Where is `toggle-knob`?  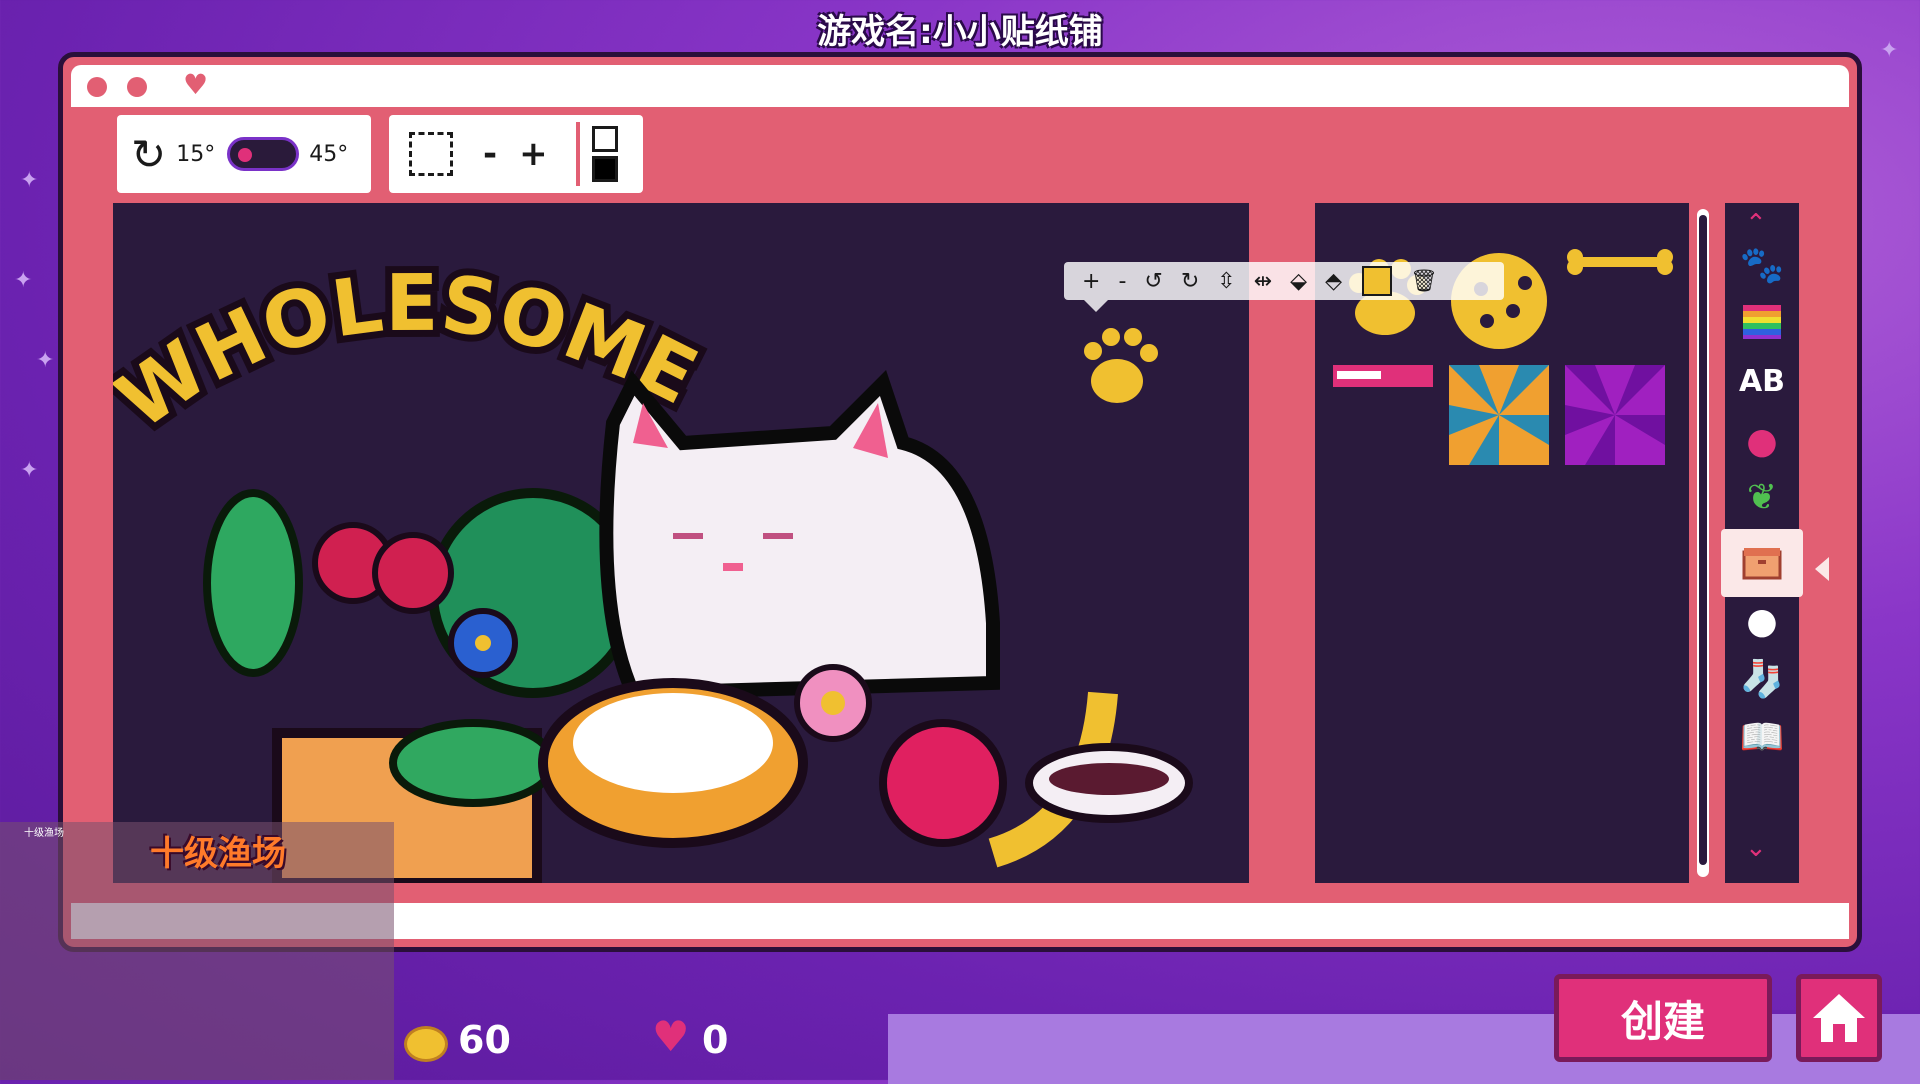
toggle-knob is located at coordinates (245, 155).